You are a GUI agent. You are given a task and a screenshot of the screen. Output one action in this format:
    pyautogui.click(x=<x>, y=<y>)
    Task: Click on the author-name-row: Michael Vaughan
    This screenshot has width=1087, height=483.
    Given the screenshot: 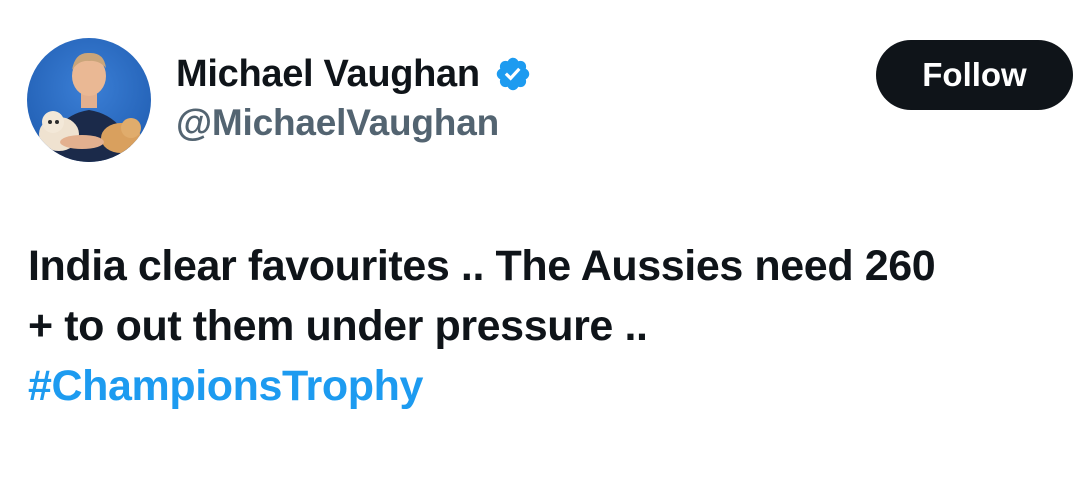 What is the action you would take?
    pyautogui.click(x=354, y=74)
    